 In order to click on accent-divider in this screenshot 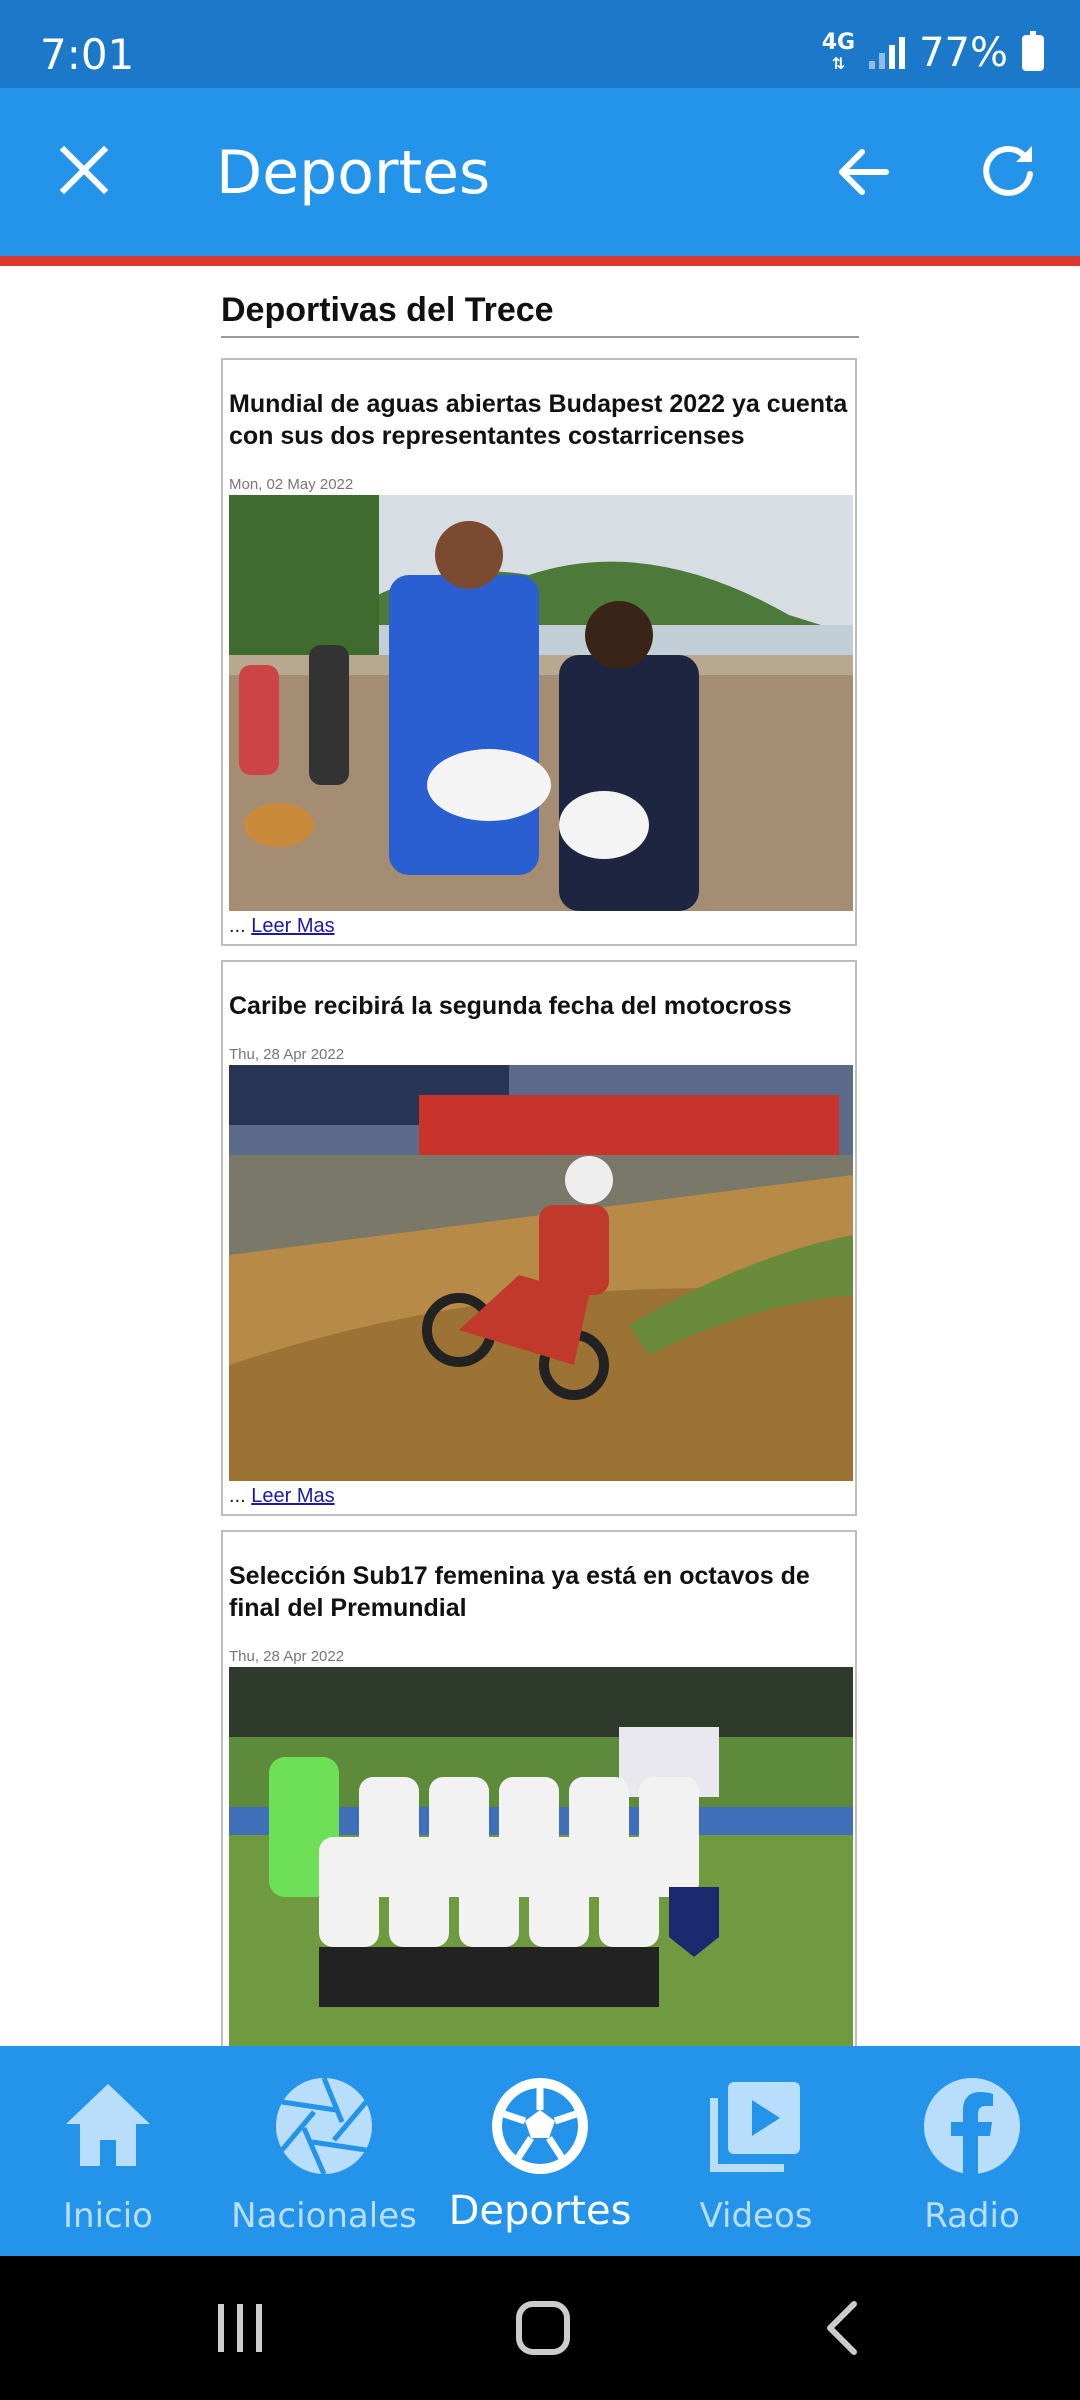, I will do `click(540, 261)`.